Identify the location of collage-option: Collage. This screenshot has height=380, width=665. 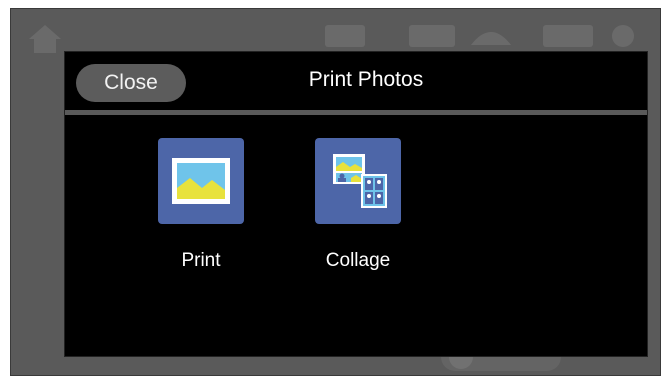
(358, 204).